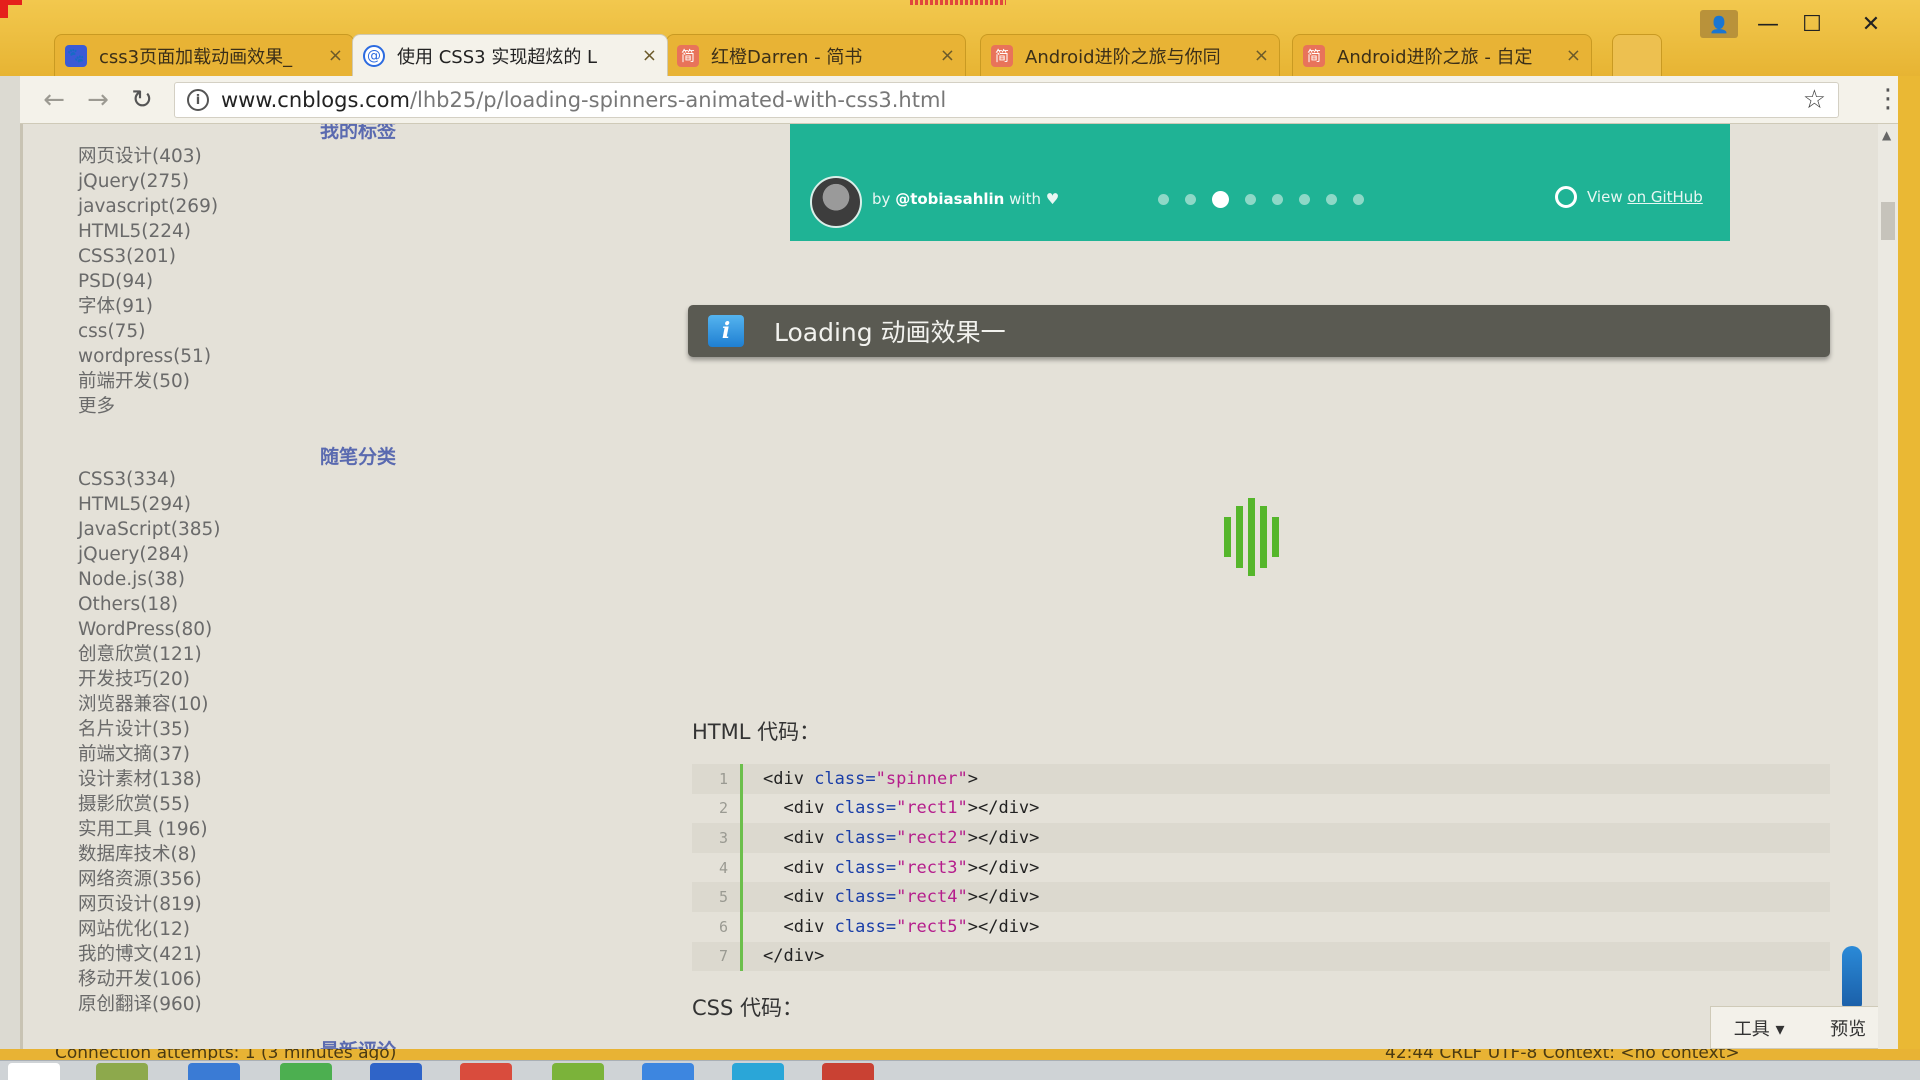  I want to click on close-window-icon: ✕, so click(1871, 24).